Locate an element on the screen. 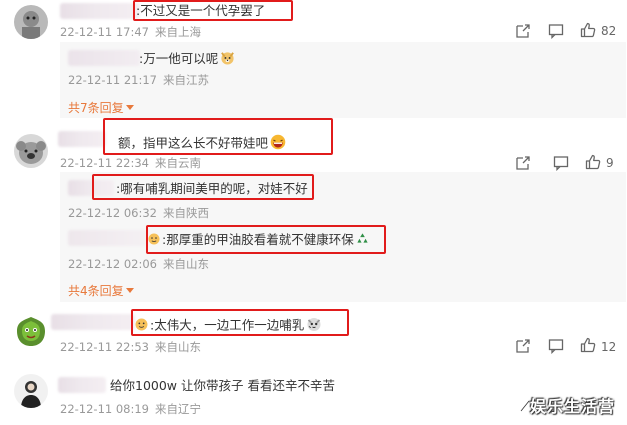 This screenshot has width=627, height=425. reply-text: :万一他可以呢 is located at coordinates (187, 59).